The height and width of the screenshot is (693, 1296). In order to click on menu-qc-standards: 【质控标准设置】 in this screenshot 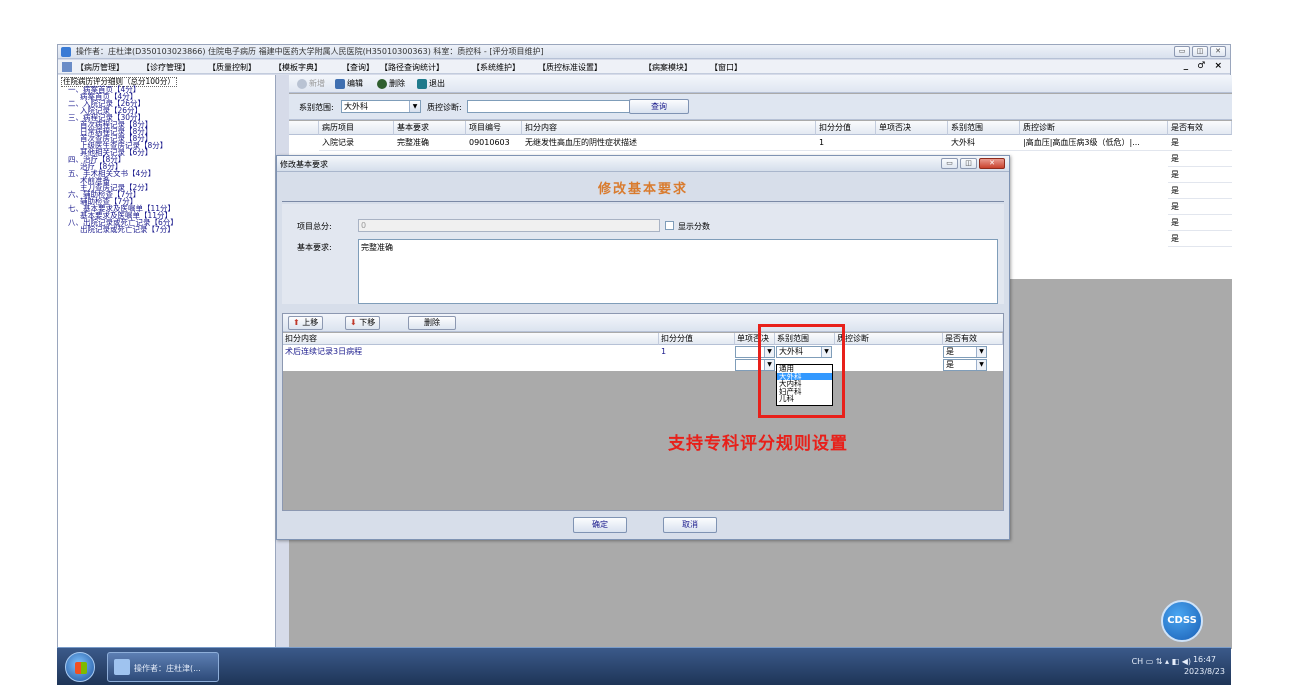, I will do `click(570, 67)`.